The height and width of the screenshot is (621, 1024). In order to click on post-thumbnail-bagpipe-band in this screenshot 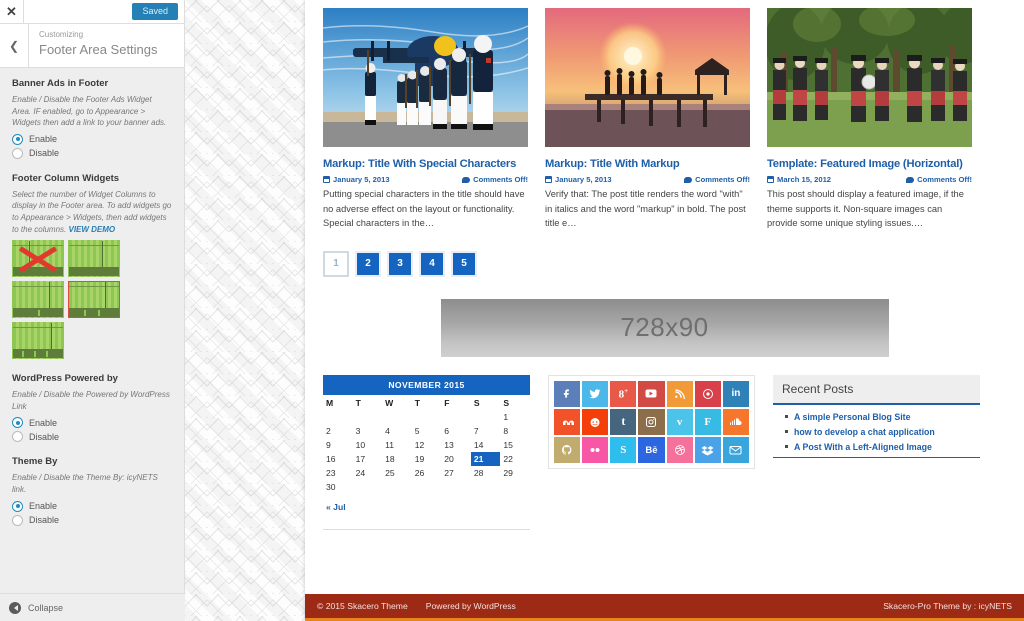, I will do `click(869, 77)`.